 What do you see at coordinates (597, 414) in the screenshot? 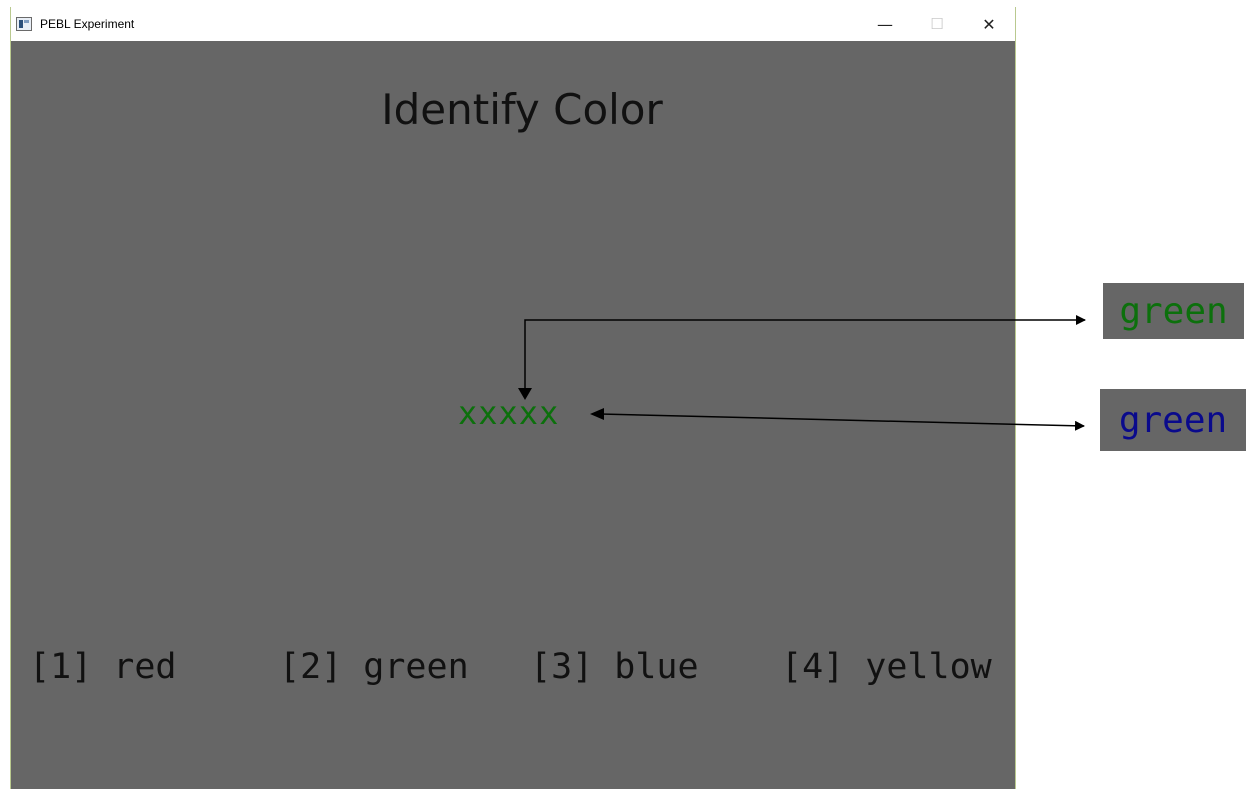
I see `ink-arrow-head-left` at bounding box center [597, 414].